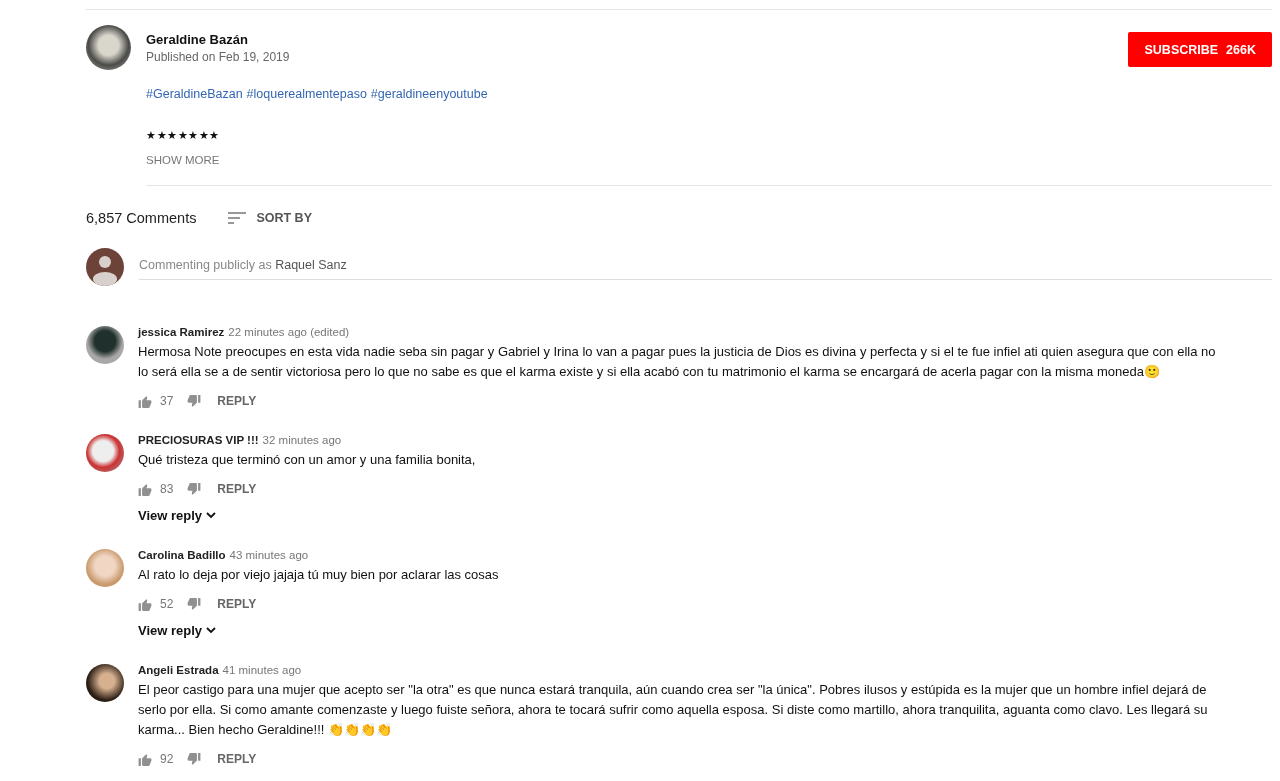  Describe the element at coordinates (183, 135) in the screenshot. I see `description-text: ★★★★★★★` at that location.